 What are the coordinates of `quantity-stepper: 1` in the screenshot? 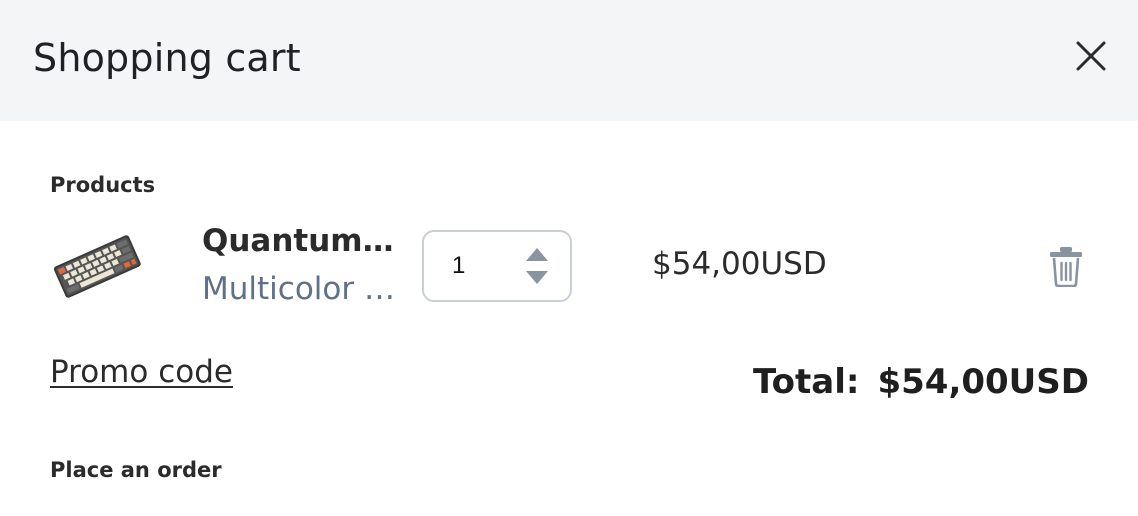 It's located at (497, 266).